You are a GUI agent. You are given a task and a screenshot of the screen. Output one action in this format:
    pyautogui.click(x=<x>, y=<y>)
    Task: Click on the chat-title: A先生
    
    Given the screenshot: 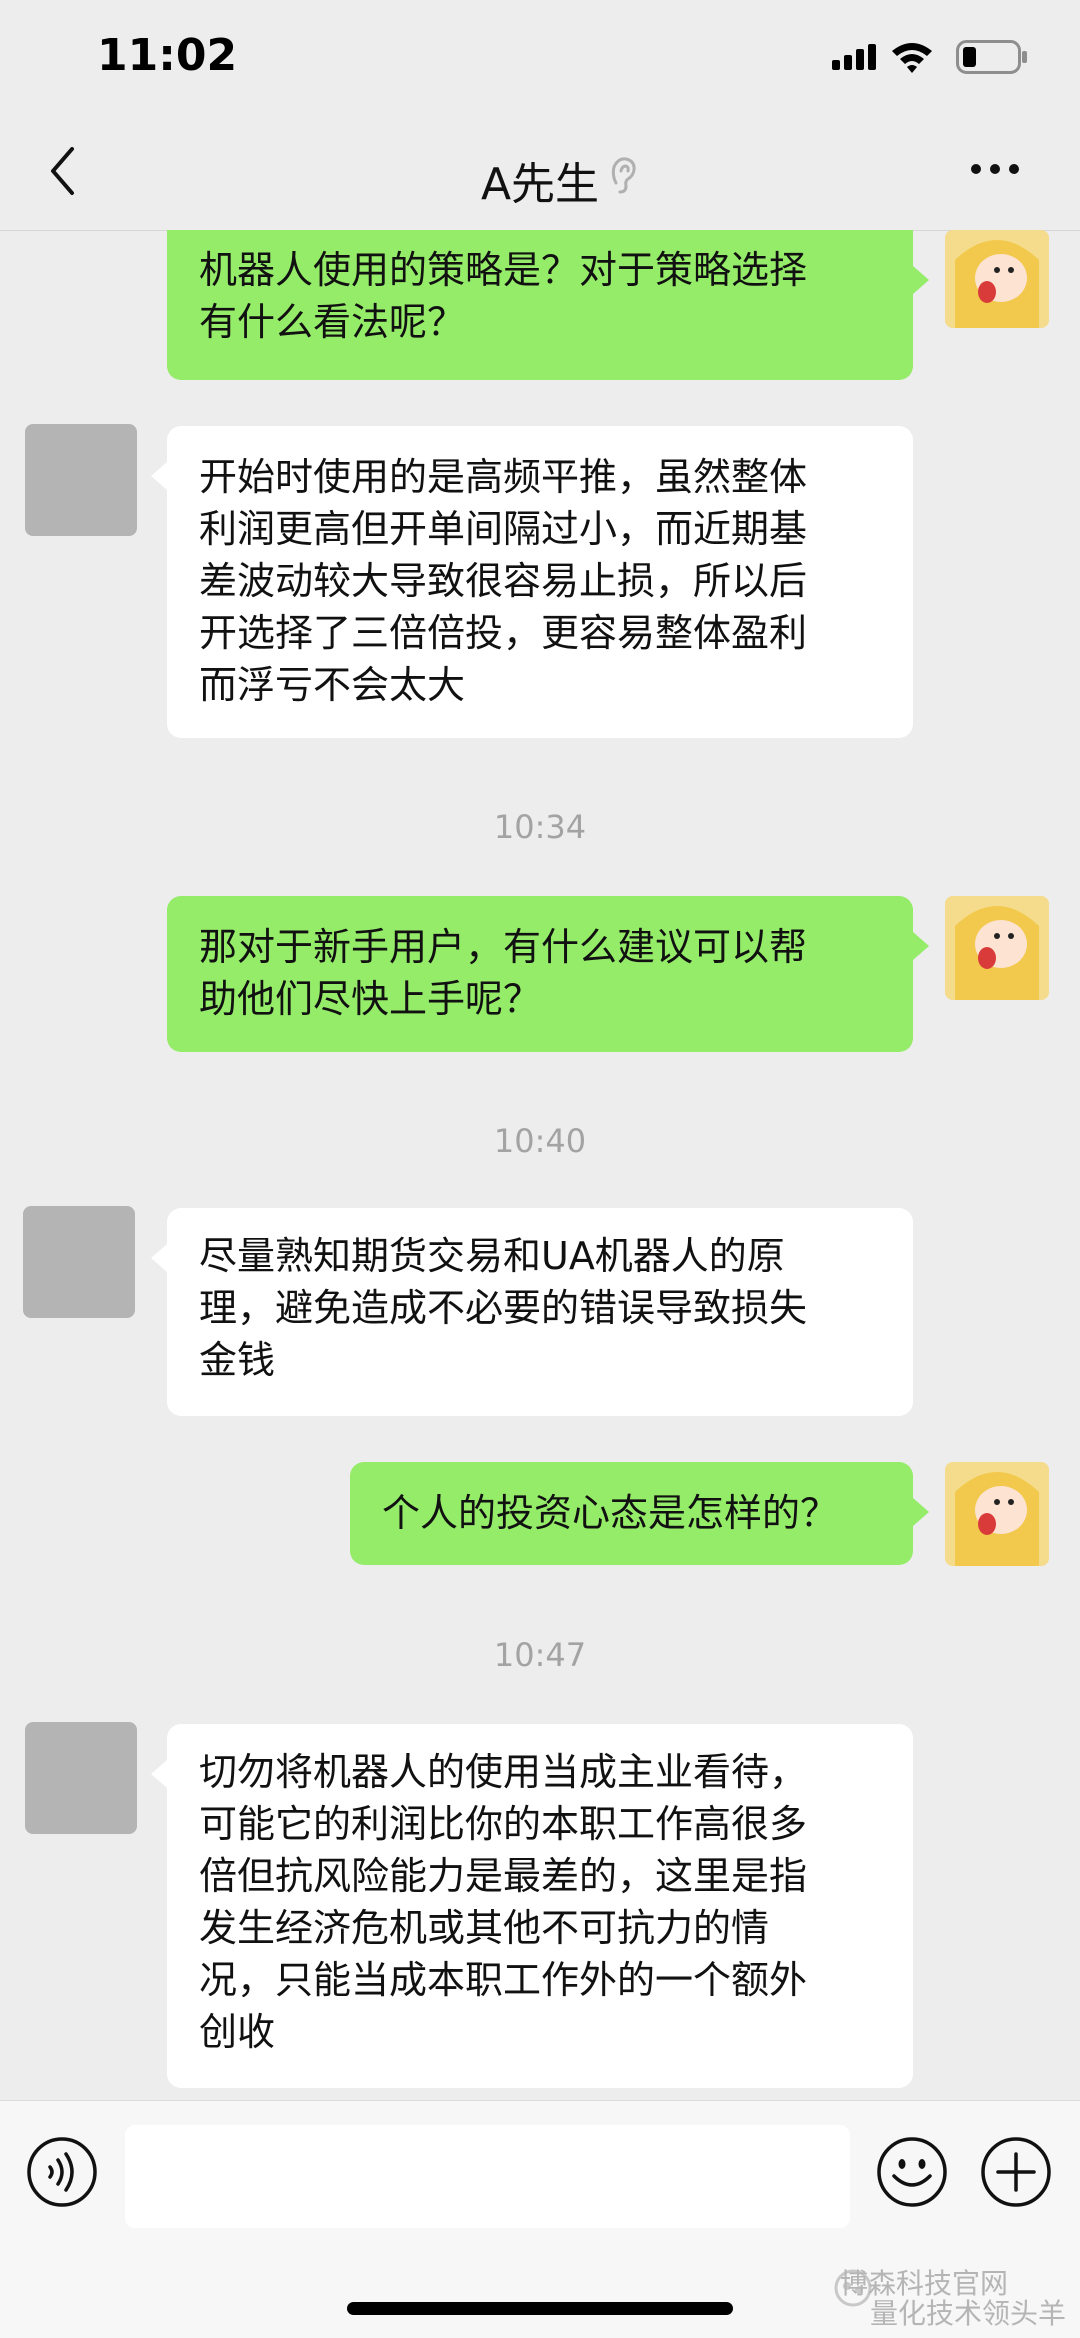 What is the action you would take?
    pyautogui.click(x=540, y=184)
    